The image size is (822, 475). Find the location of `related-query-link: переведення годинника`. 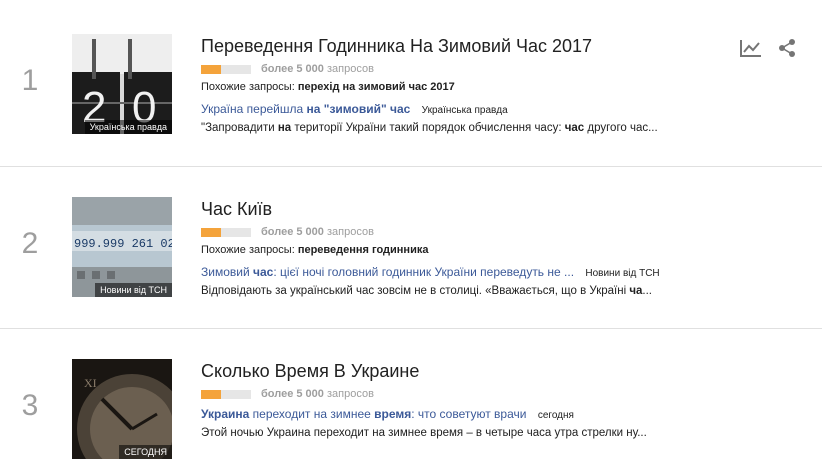

related-query-link: переведення годинника is located at coordinates (363, 250).